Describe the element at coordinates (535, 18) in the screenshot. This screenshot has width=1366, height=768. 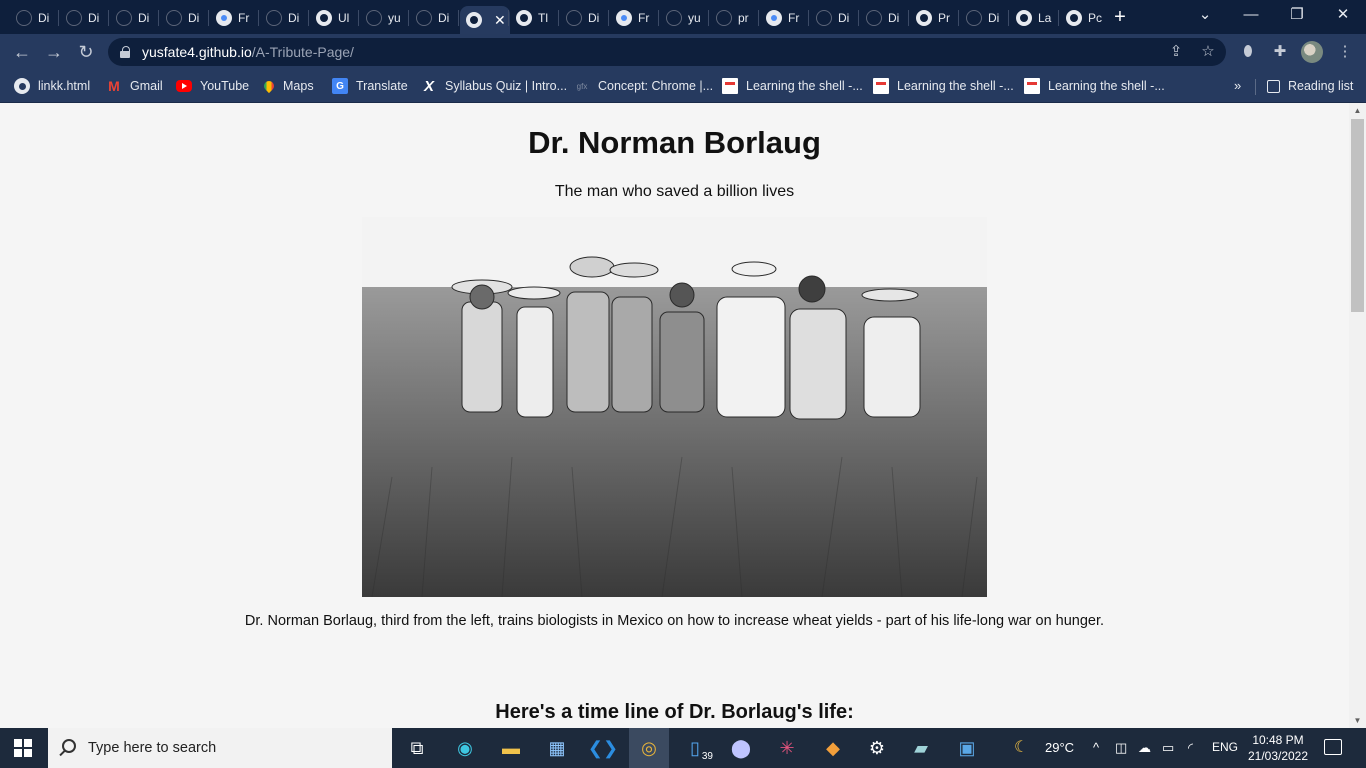
I see `browser-tab: Tl` at that location.